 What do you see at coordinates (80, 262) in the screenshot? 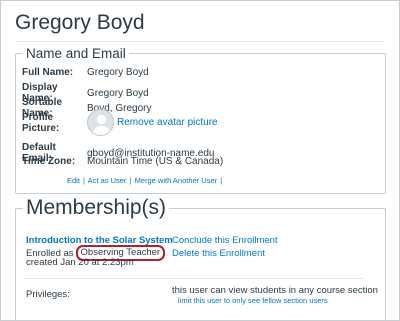
I see `enrollment-created: created Jan 20 at 2:23pm` at bounding box center [80, 262].